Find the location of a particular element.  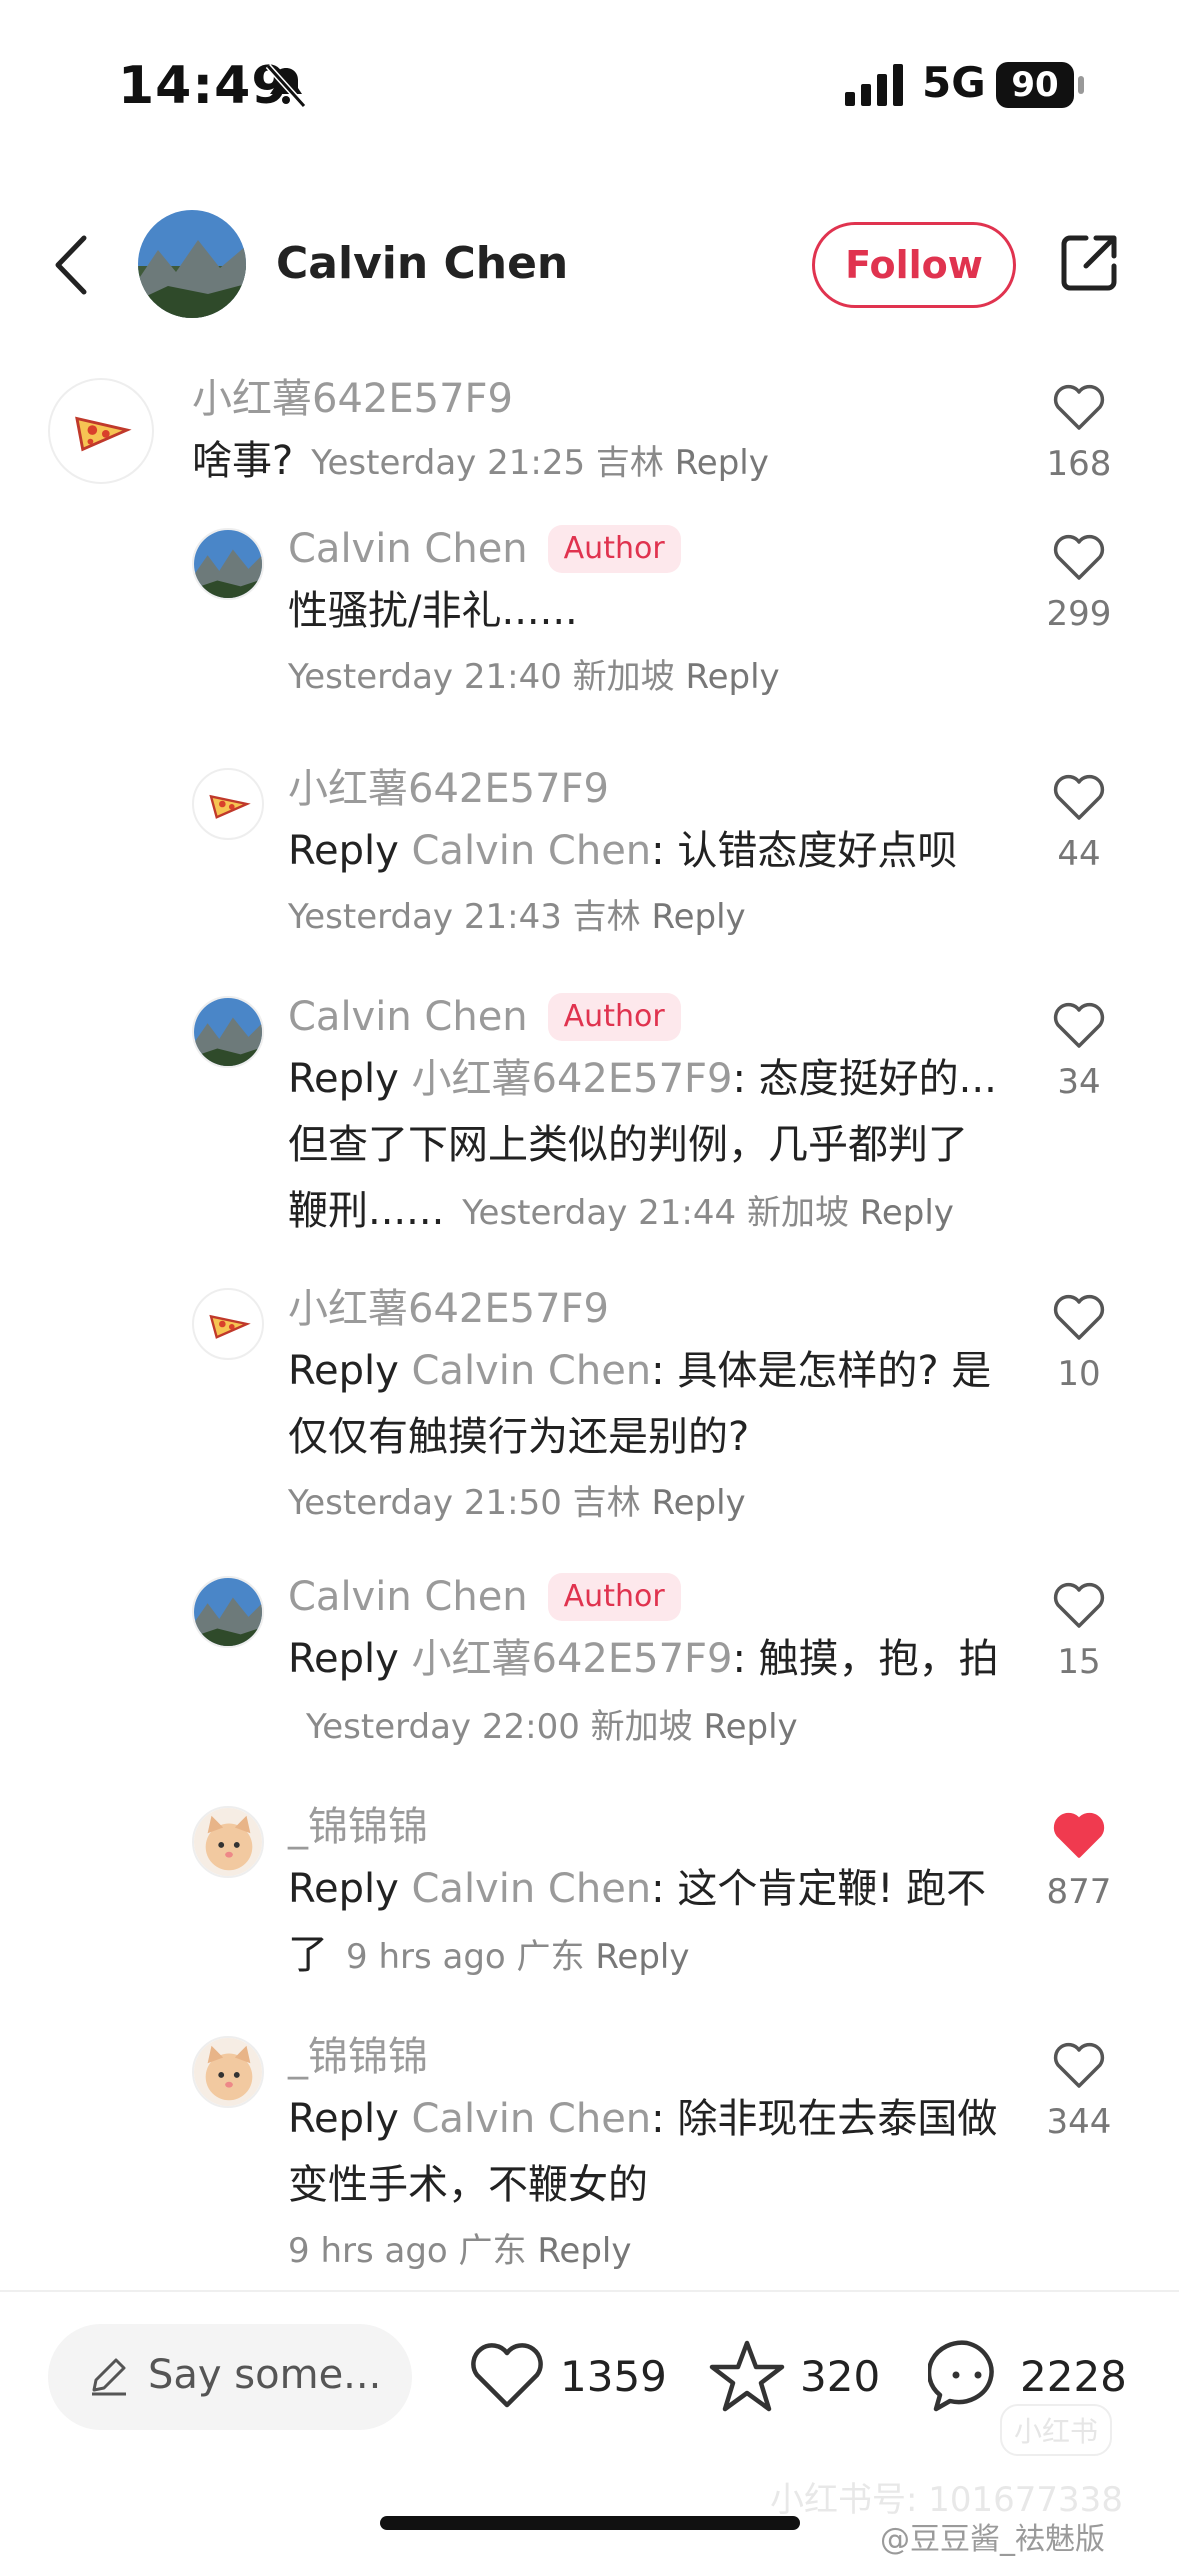

watermark-weibo: @豆豆酱_袪魅版 is located at coordinates (992, 2539).